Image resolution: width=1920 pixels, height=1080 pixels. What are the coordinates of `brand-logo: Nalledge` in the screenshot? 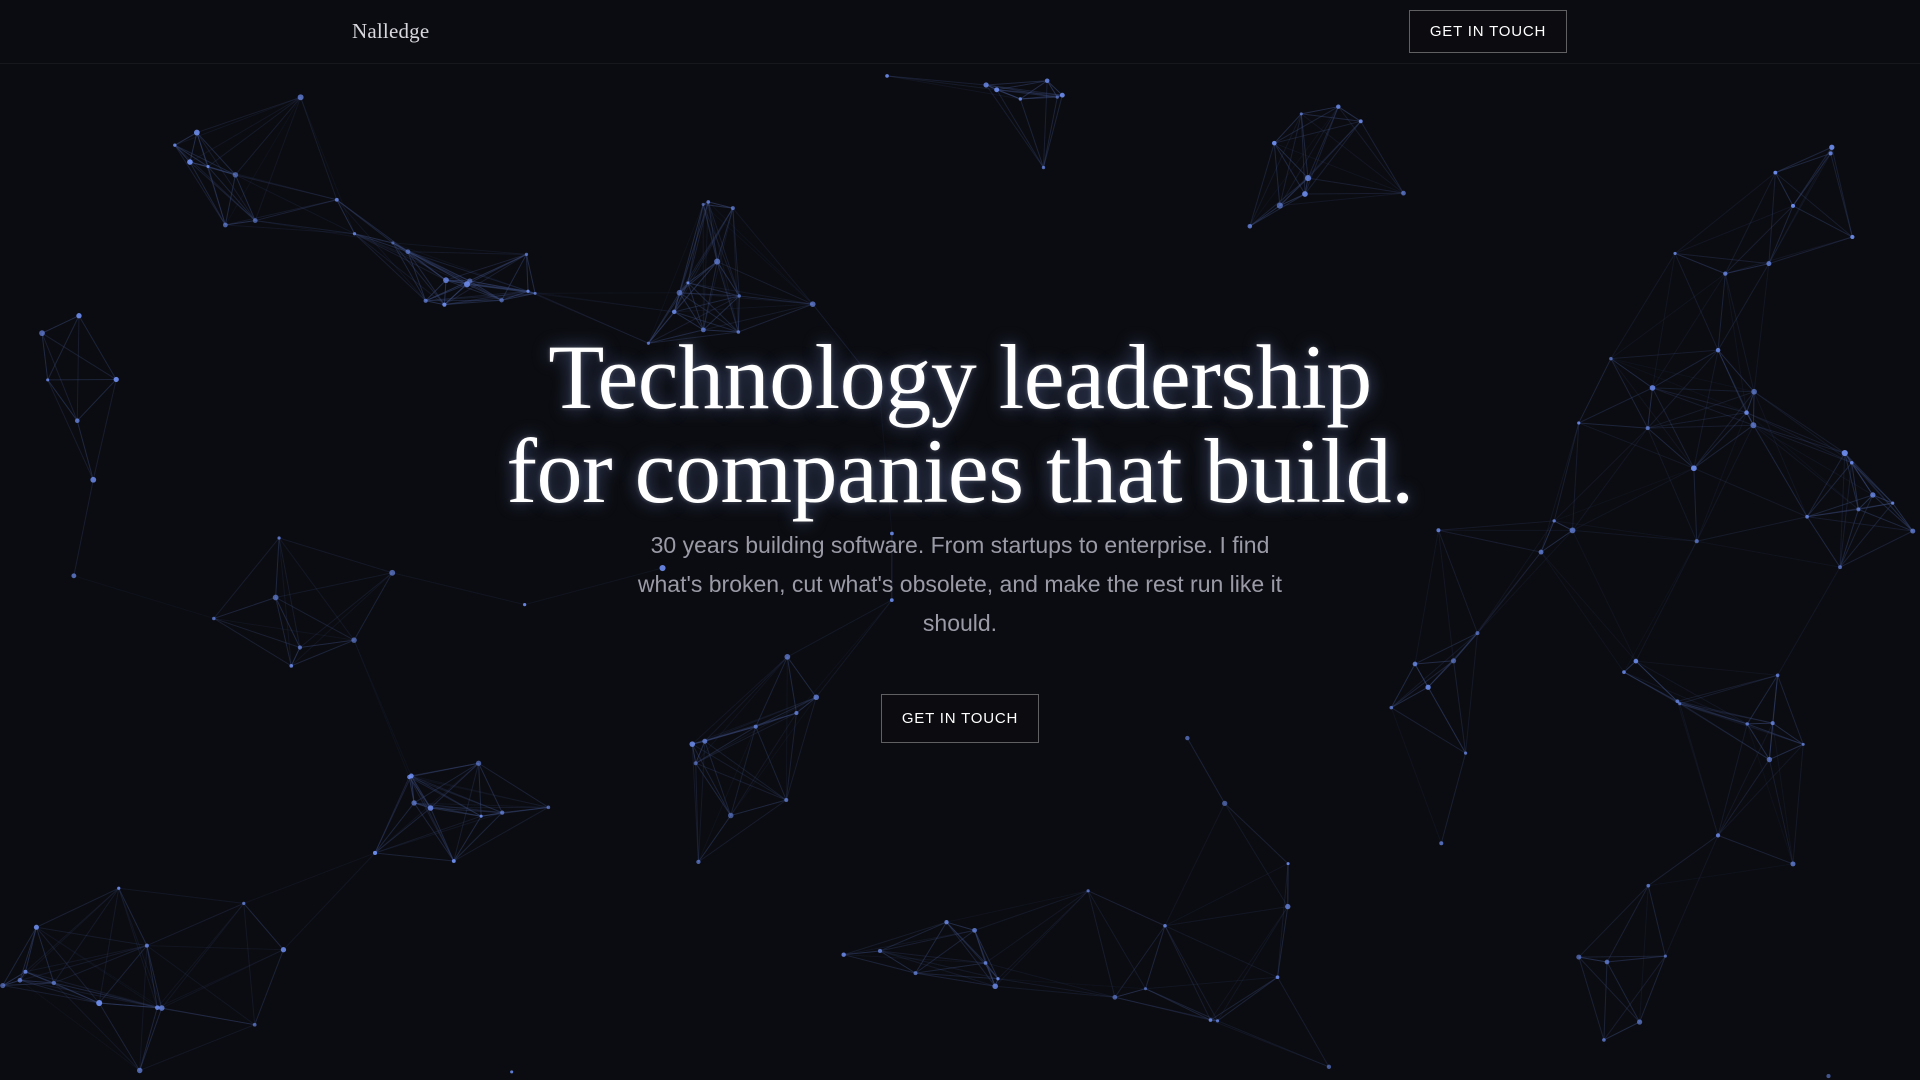 It's located at (390, 31).